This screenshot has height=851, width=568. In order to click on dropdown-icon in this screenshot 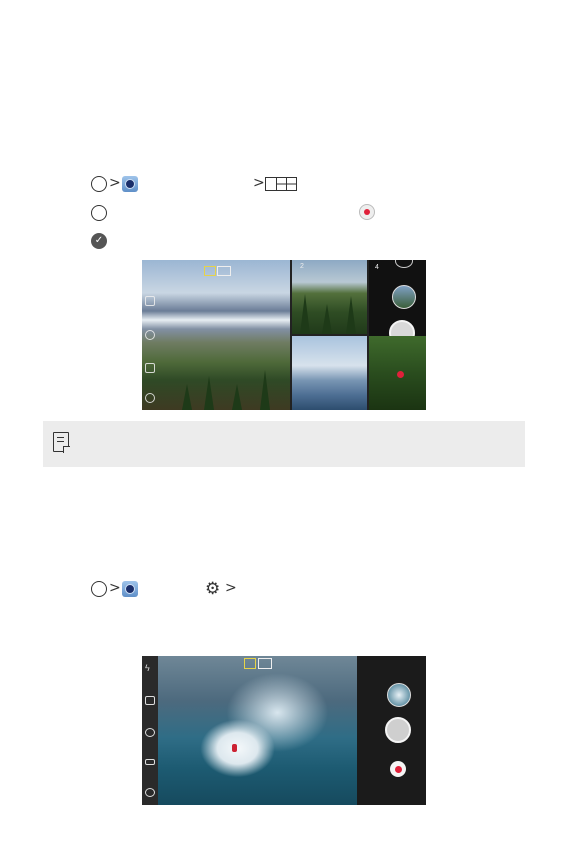, I will do `click(404, 264)`.